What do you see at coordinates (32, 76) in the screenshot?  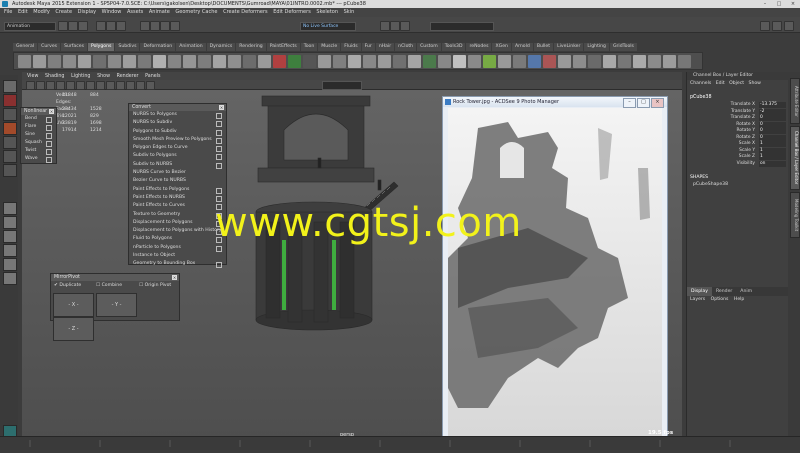 I see `viewport-menu-view: View` at bounding box center [32, 76].